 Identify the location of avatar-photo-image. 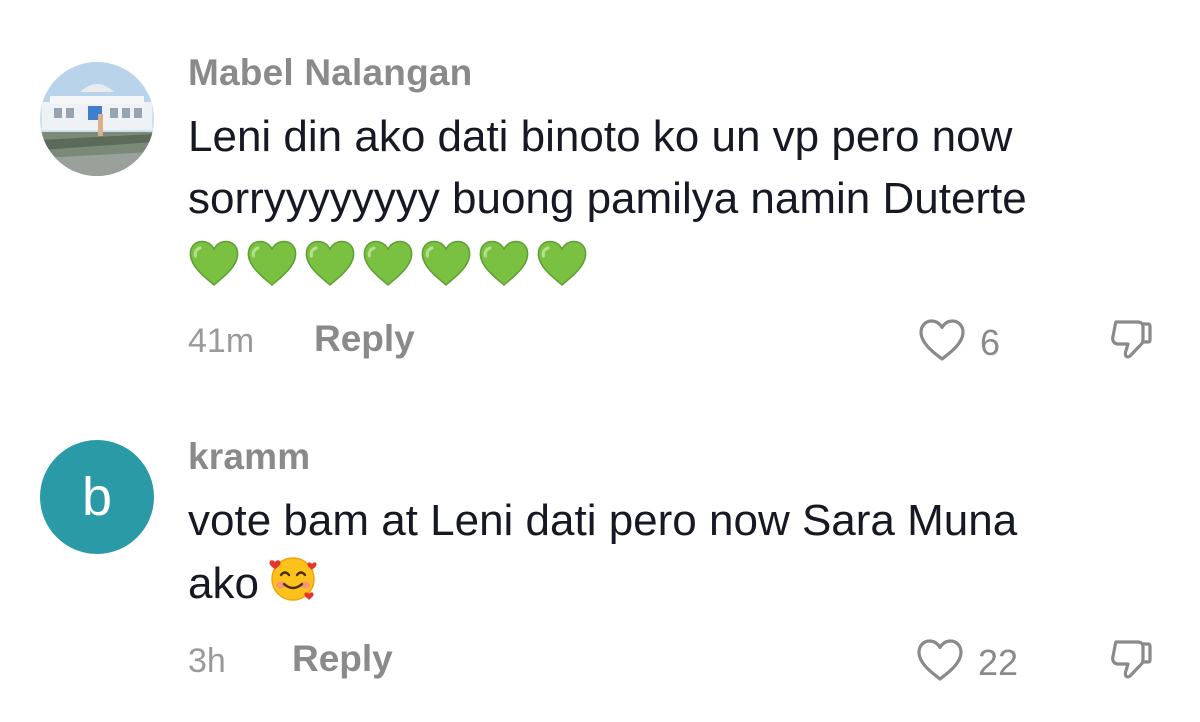
(97, 119).